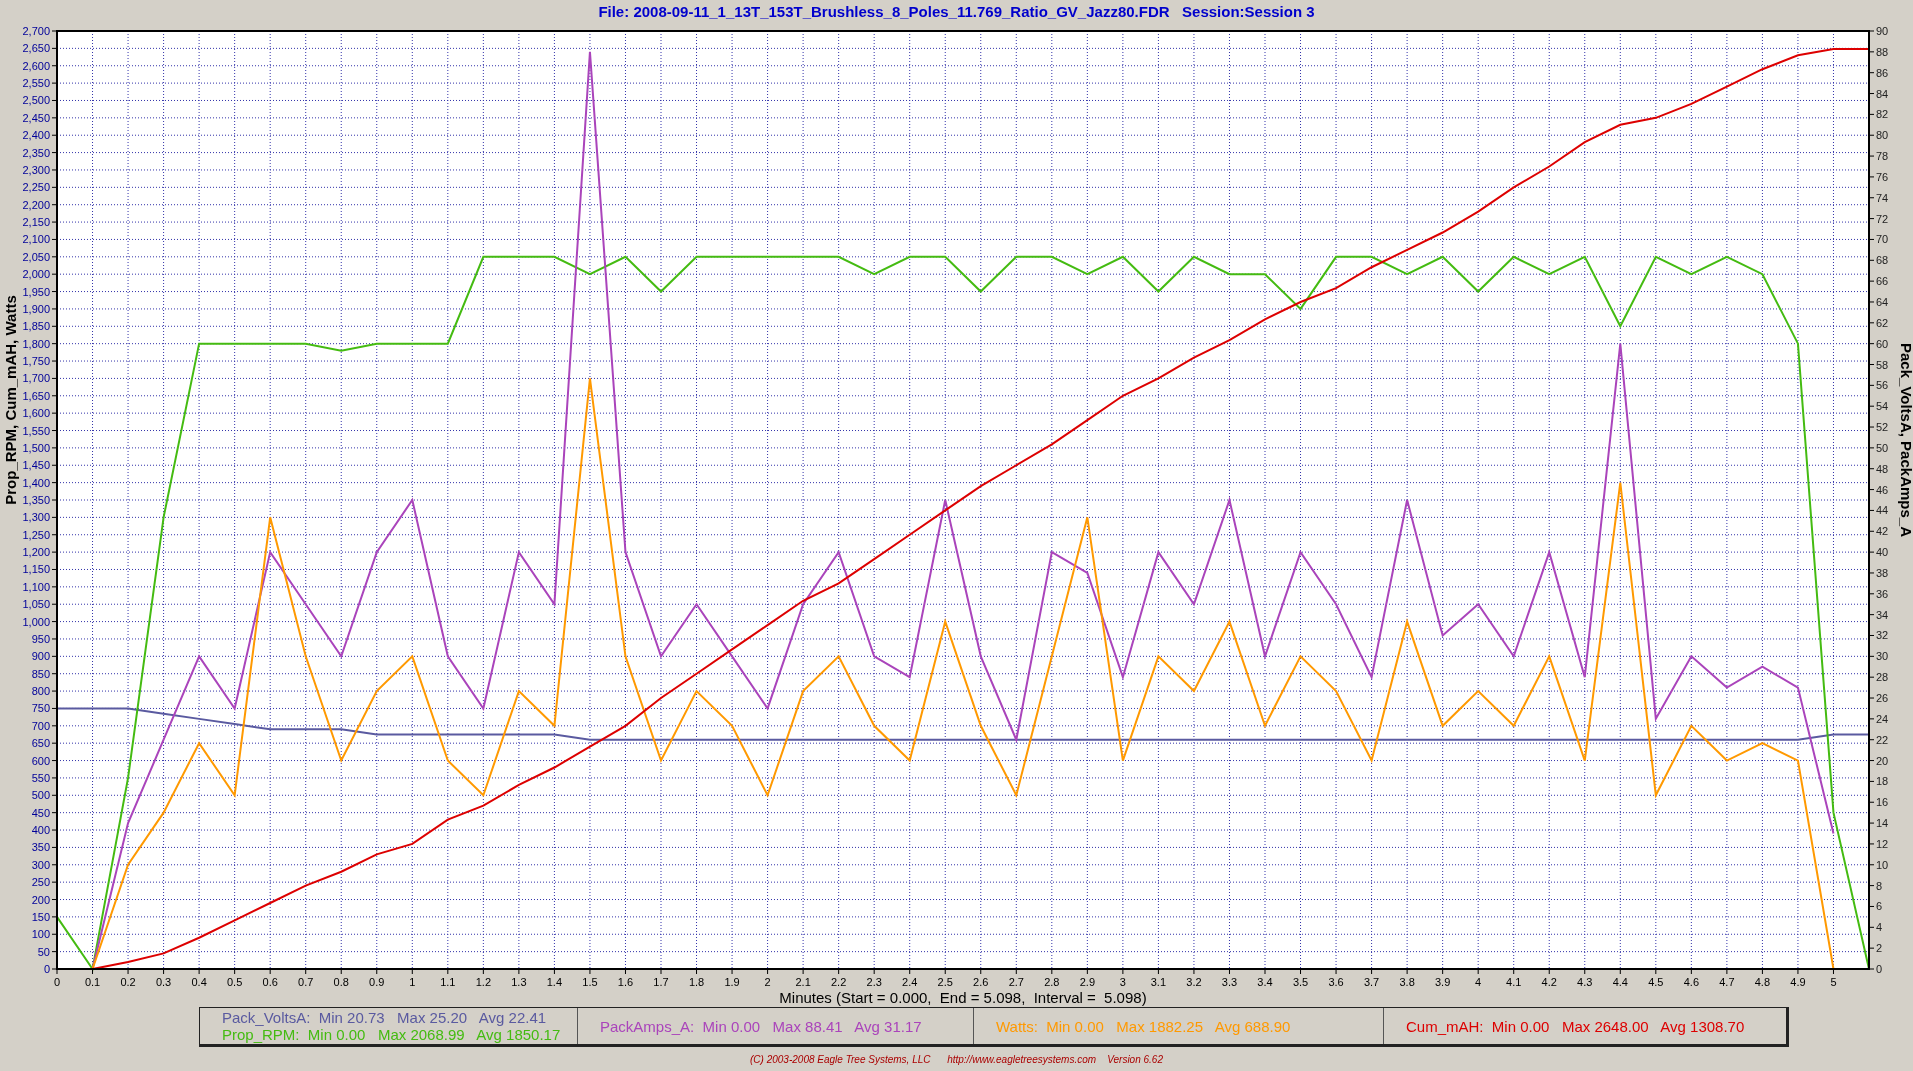  I want to click on axis-tick-label: 2.8, so click(1052, 982).